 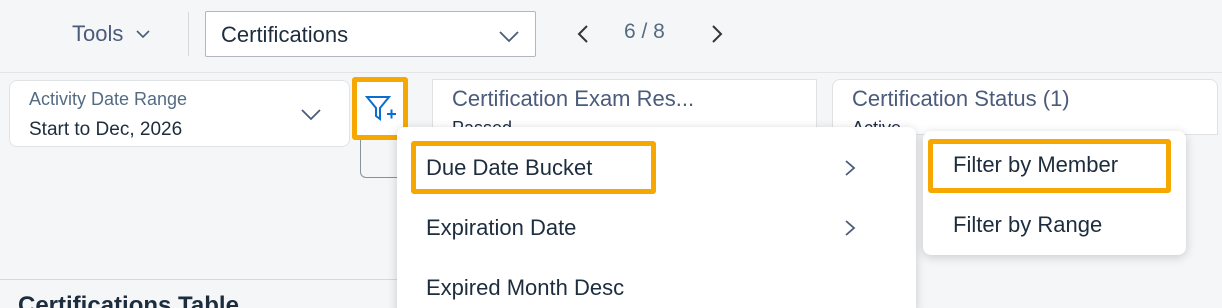 What do you see at coordinates (370, 34) in the screenshot?
I see `page-select: Certifications` at bounding box center [370, 34].